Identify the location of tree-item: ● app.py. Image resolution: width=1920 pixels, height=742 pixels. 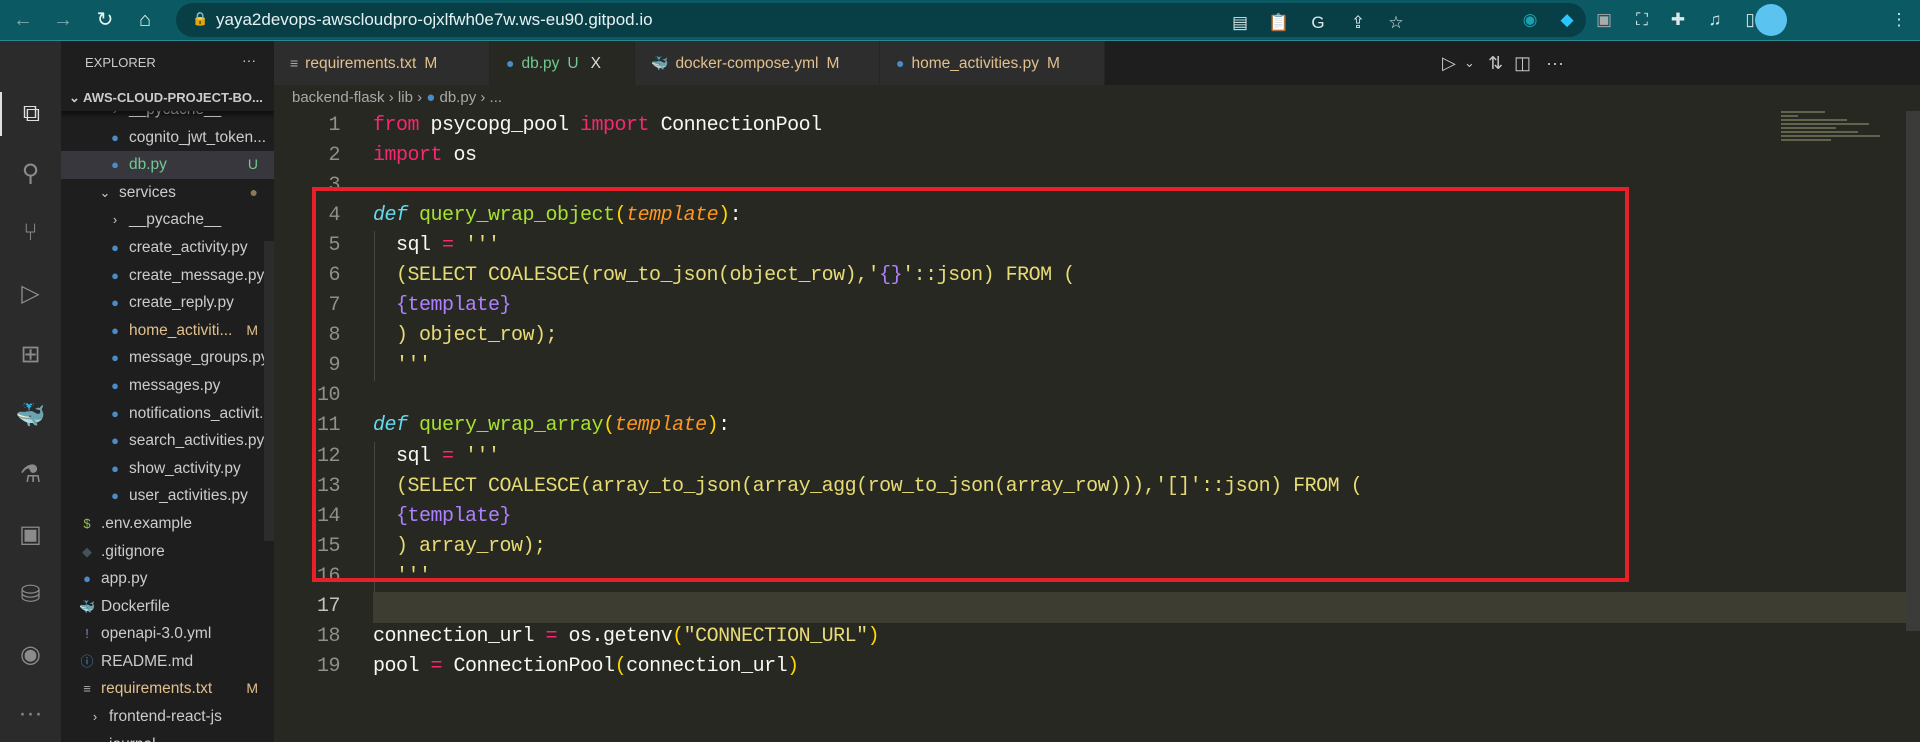
(167, 579).